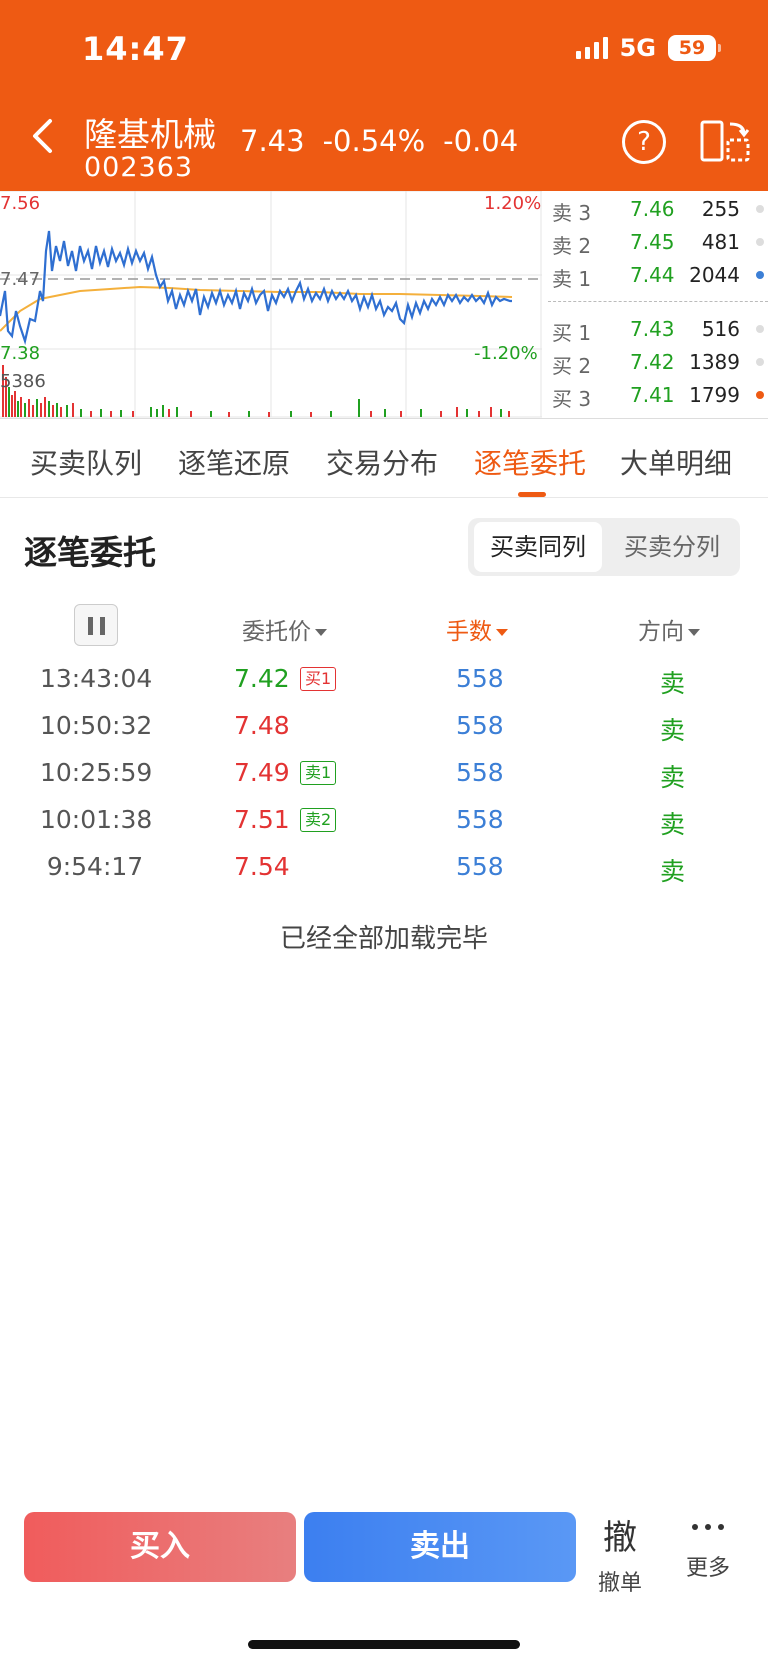 The width and height of the screenshot is (768, 1663). What do you see at coordinates (135, 49) in the screenshot?
I see `status-time: 14:47` at bounding box center [135, 49].